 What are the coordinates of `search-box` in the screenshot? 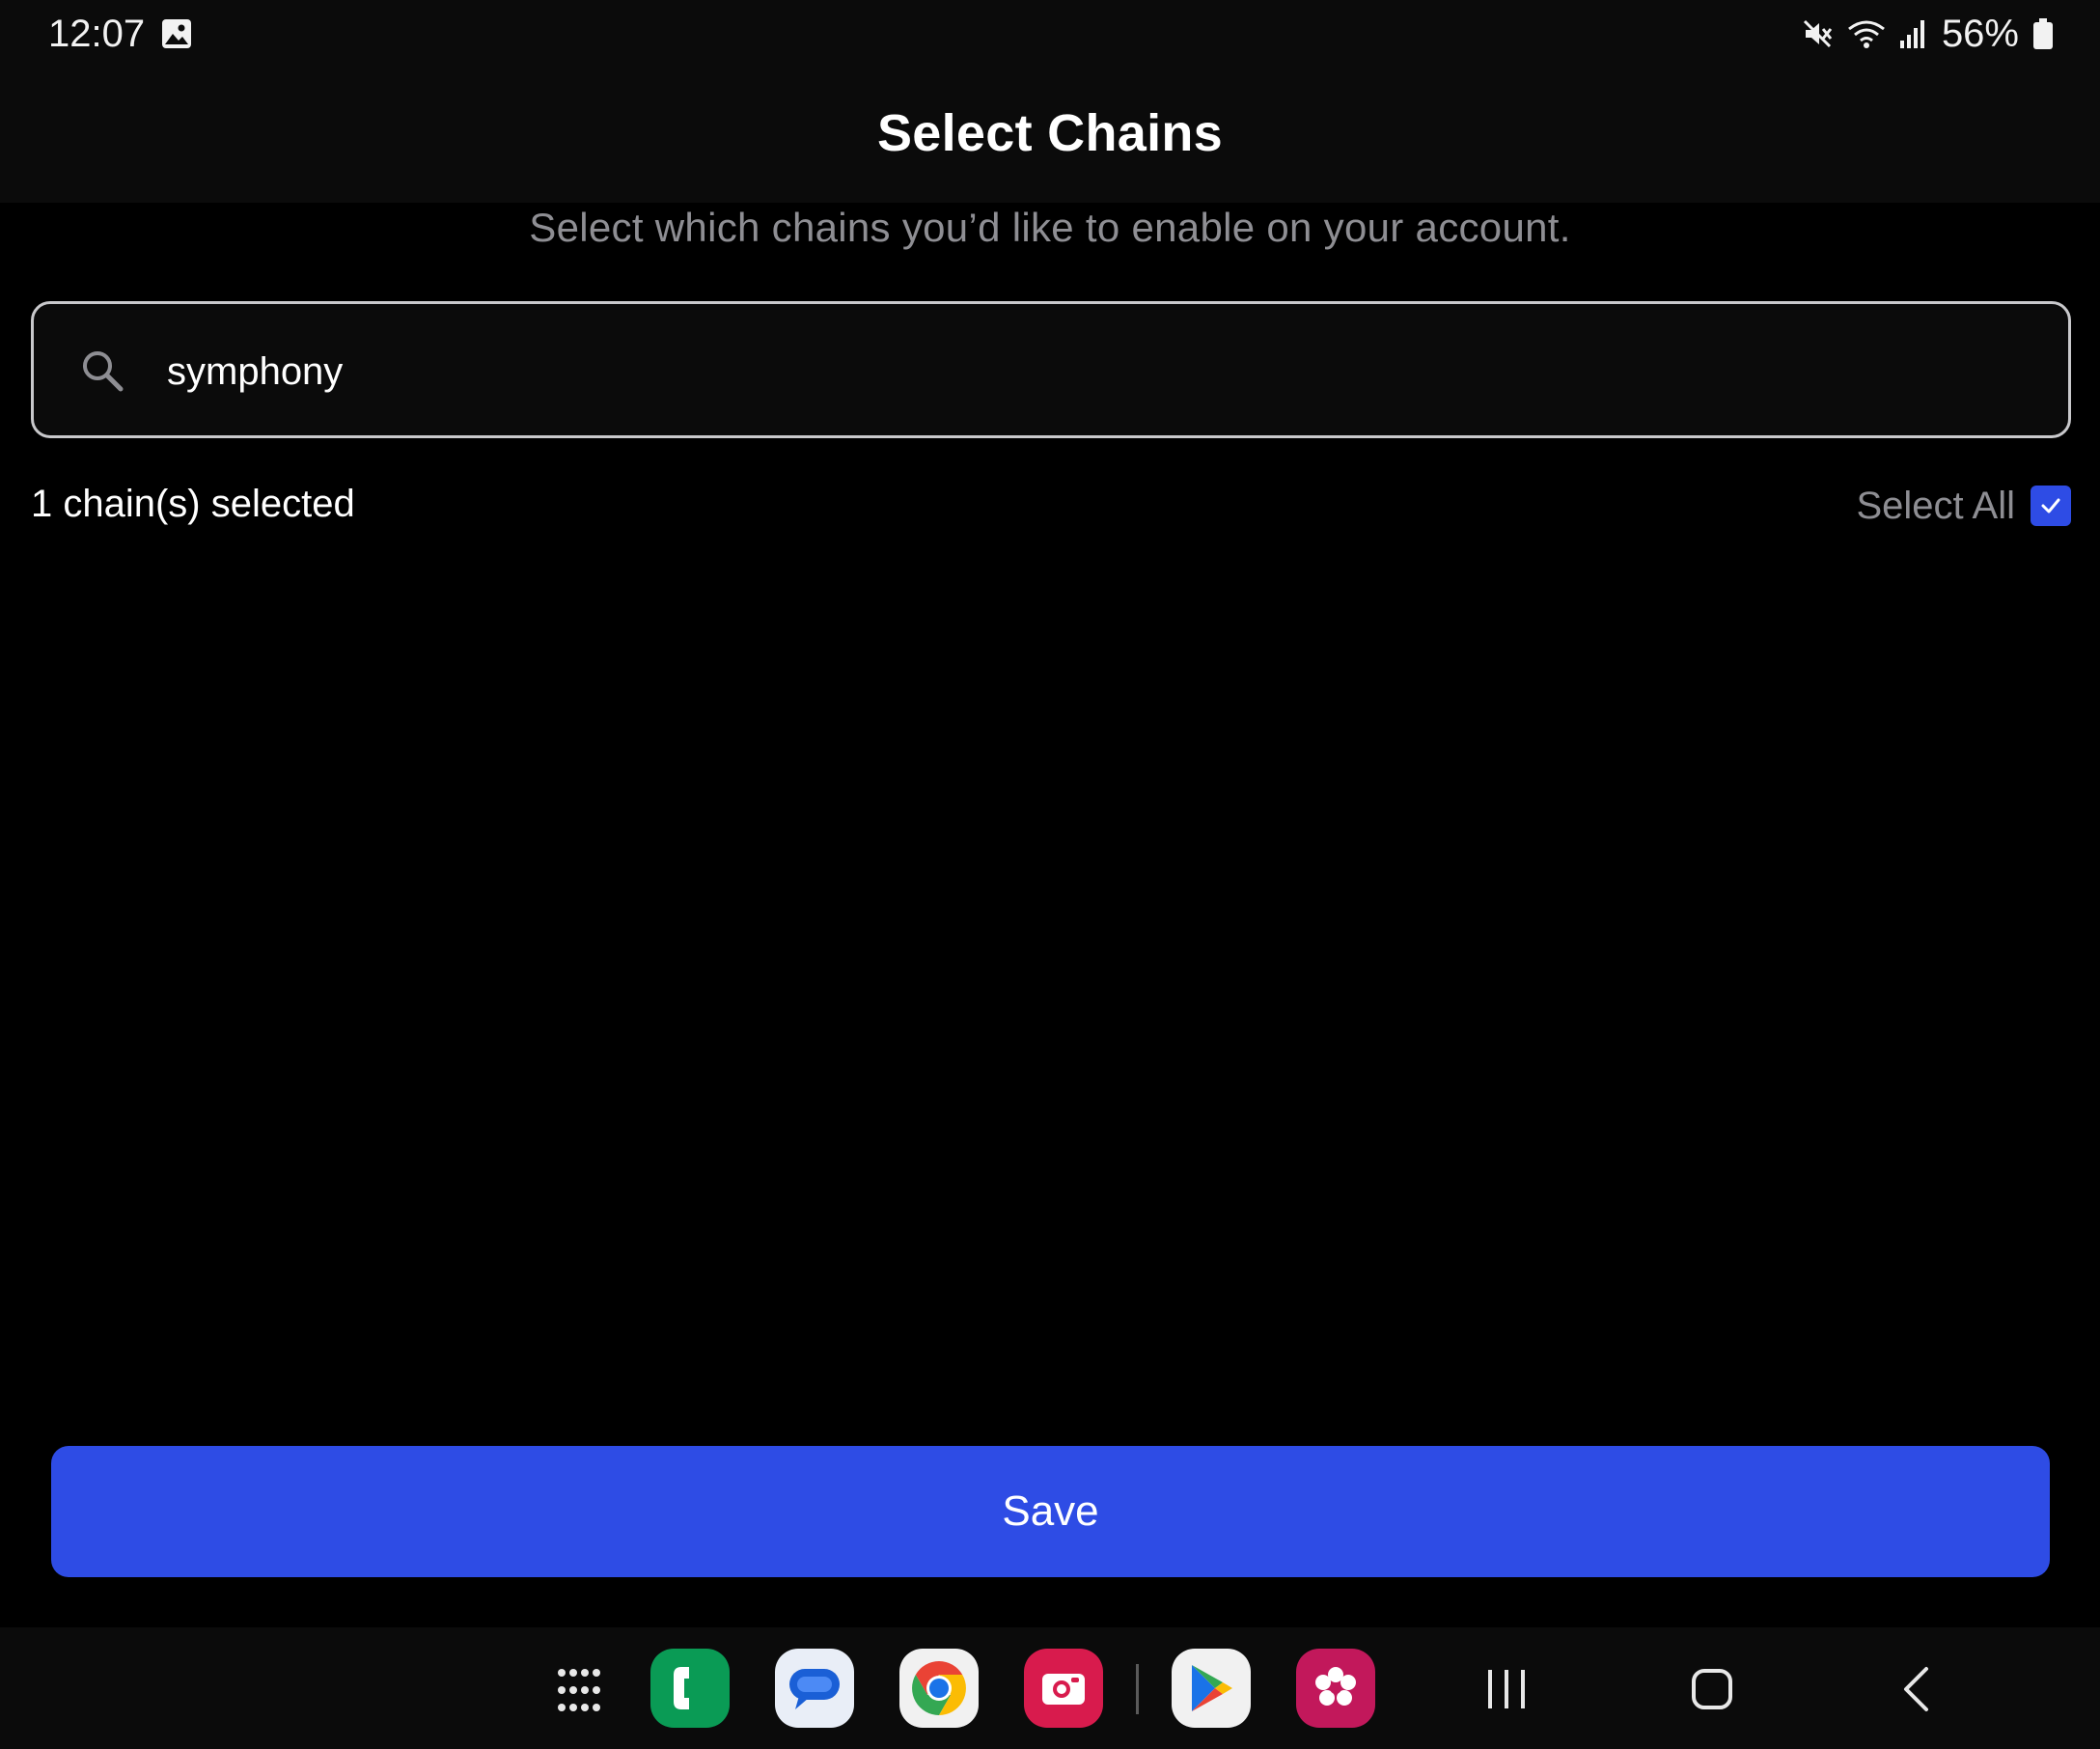 It's located at (1051, 370).